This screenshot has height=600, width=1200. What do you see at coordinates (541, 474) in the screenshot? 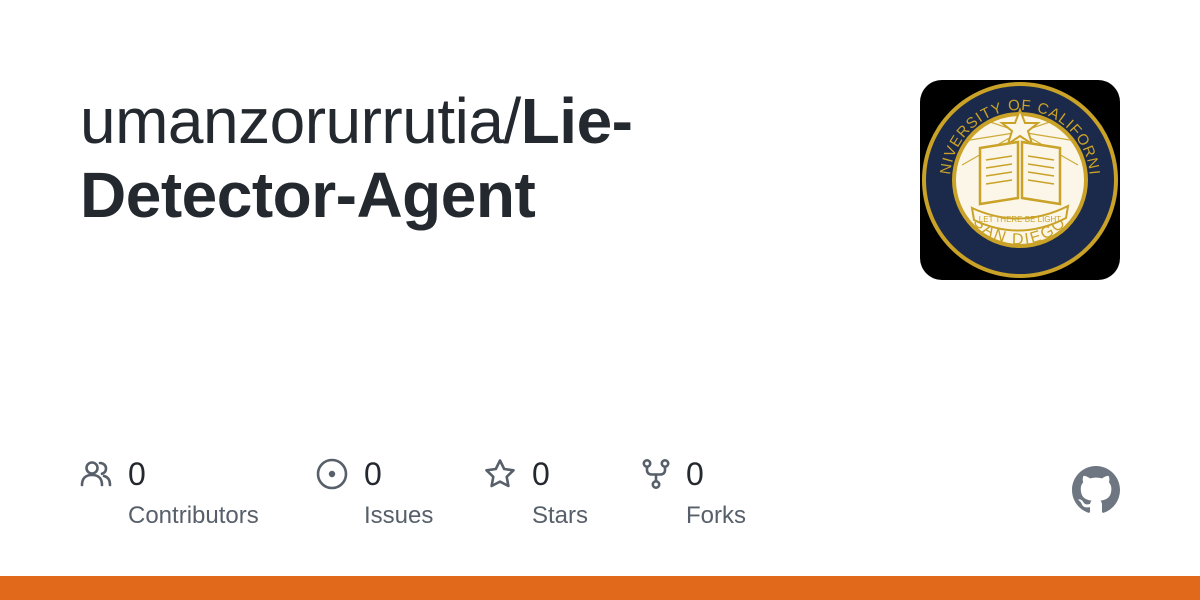
I see `stars-count: 0` at bounding box center [541, 474].